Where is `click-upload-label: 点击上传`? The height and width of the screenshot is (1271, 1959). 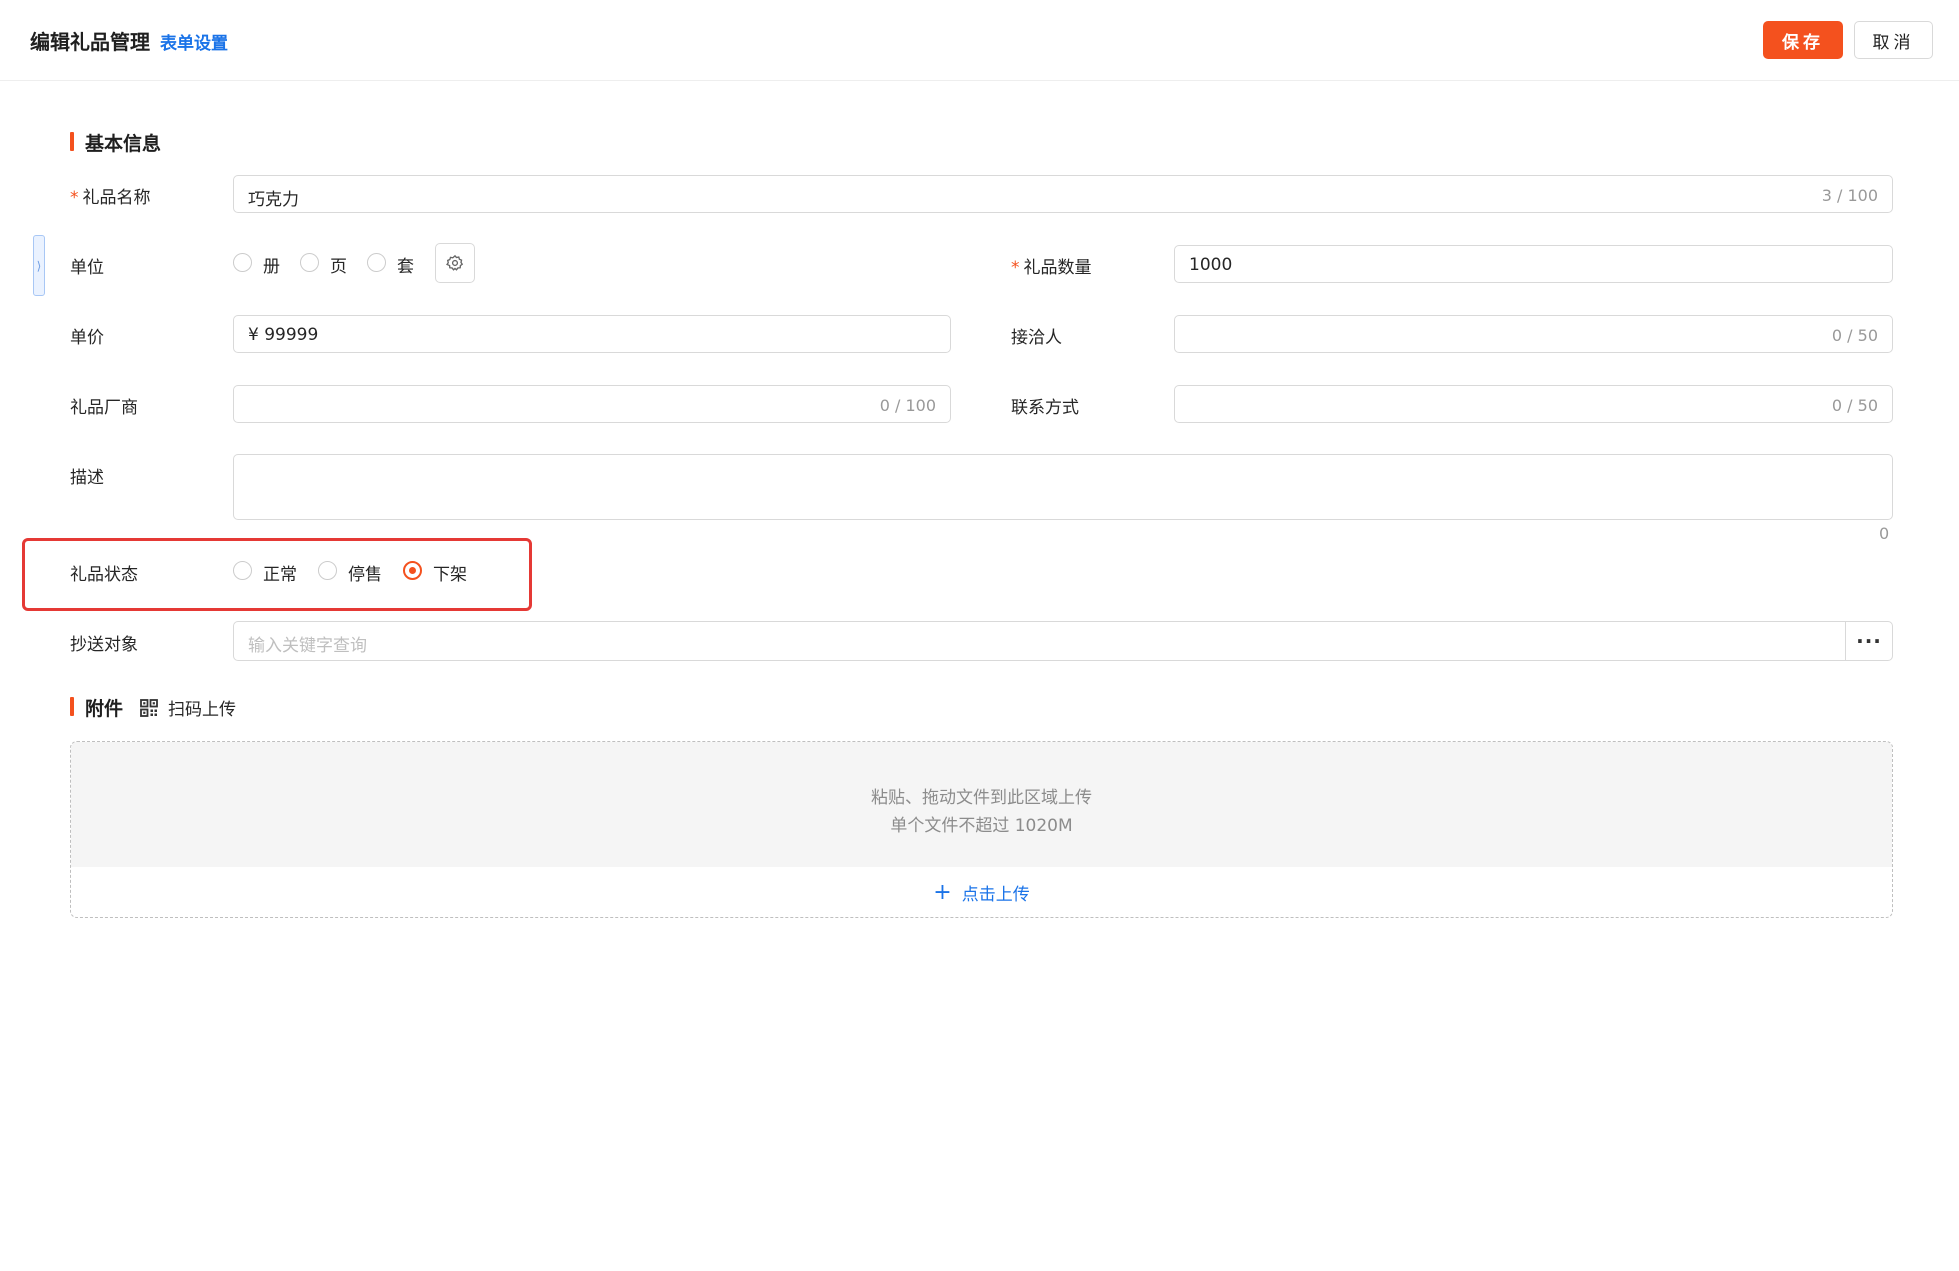 click-upload-label: 点击上传 is located at coordinates (995, 895).